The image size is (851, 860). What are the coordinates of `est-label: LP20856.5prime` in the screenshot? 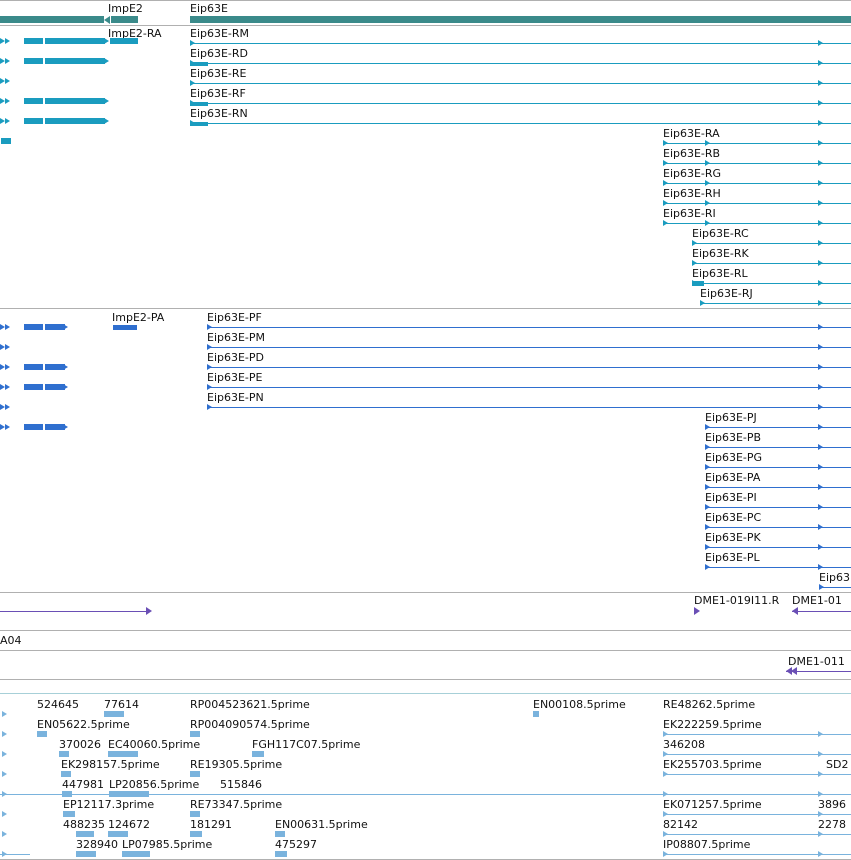 It's located at (154, 784).